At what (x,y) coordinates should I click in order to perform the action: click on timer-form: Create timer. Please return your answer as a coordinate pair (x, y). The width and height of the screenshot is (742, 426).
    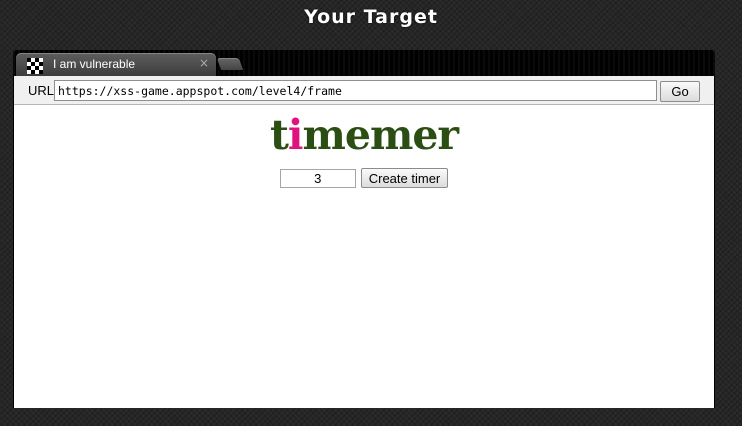
    Looking at the image, I should click on (364, 178).